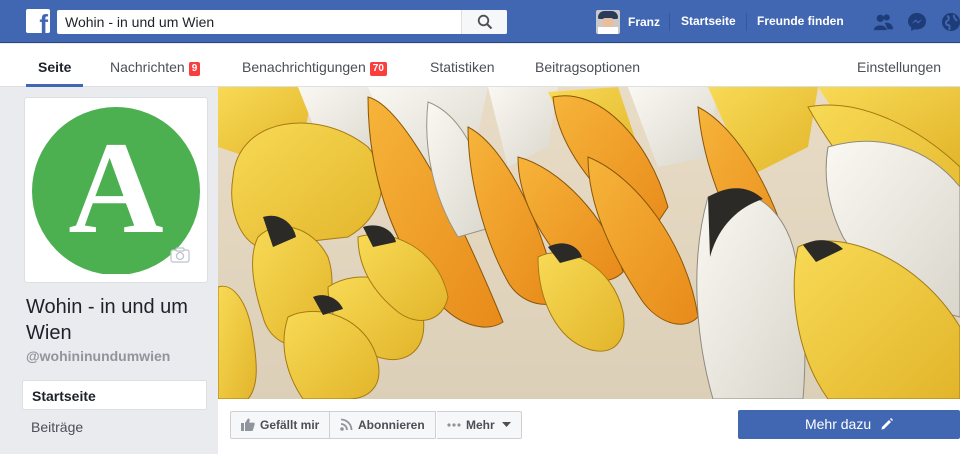 The width and height of the screenshot is (960, 454). I want to click on avatar, so click(608, 22).